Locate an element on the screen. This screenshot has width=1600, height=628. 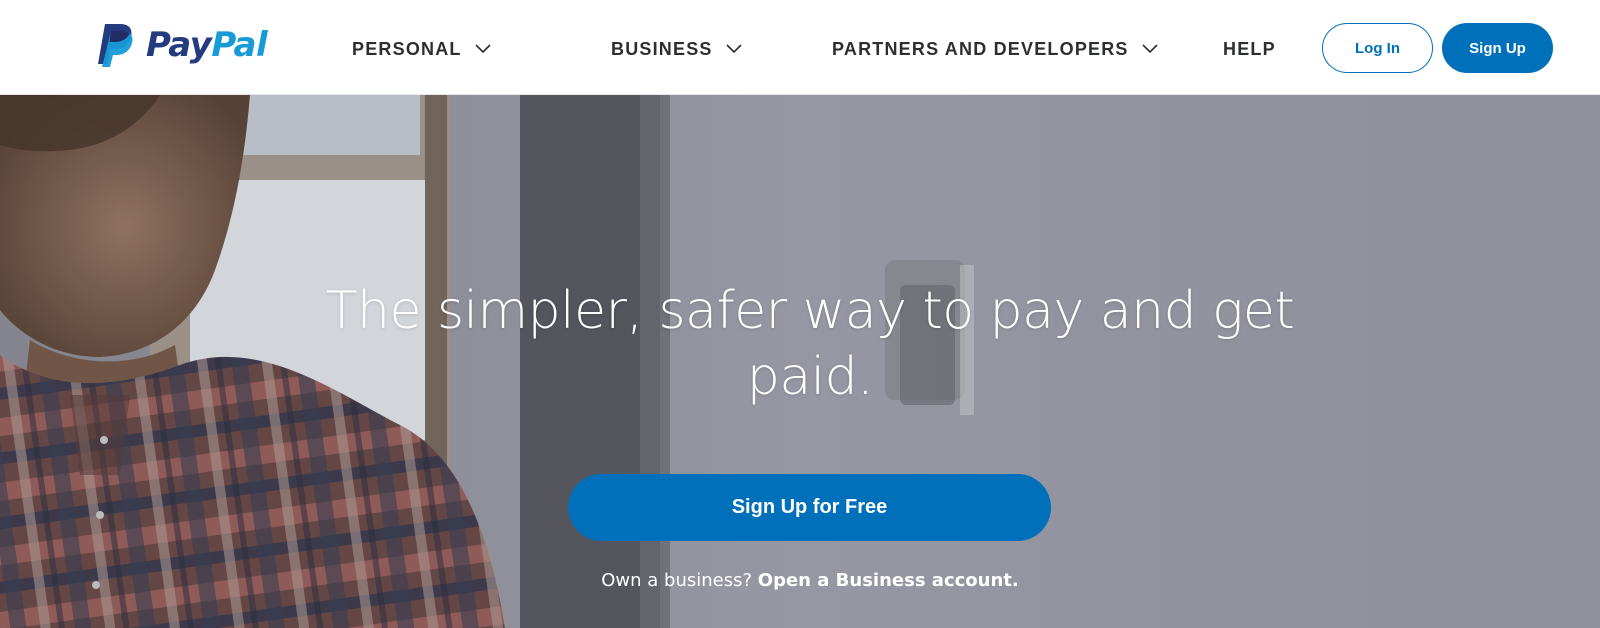
business-question: Own a business? is located at coordinates (677, 580).